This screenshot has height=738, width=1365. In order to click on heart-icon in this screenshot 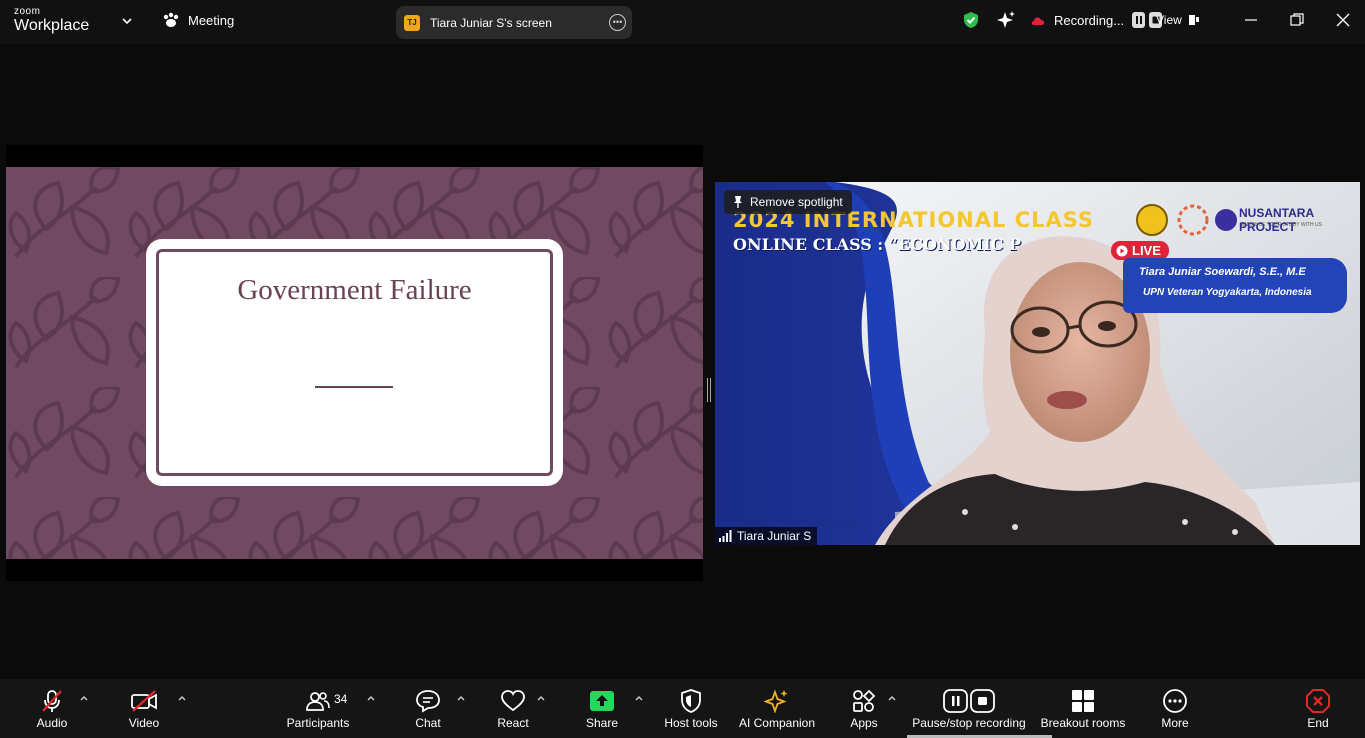, I will do `click(513, 701)`.